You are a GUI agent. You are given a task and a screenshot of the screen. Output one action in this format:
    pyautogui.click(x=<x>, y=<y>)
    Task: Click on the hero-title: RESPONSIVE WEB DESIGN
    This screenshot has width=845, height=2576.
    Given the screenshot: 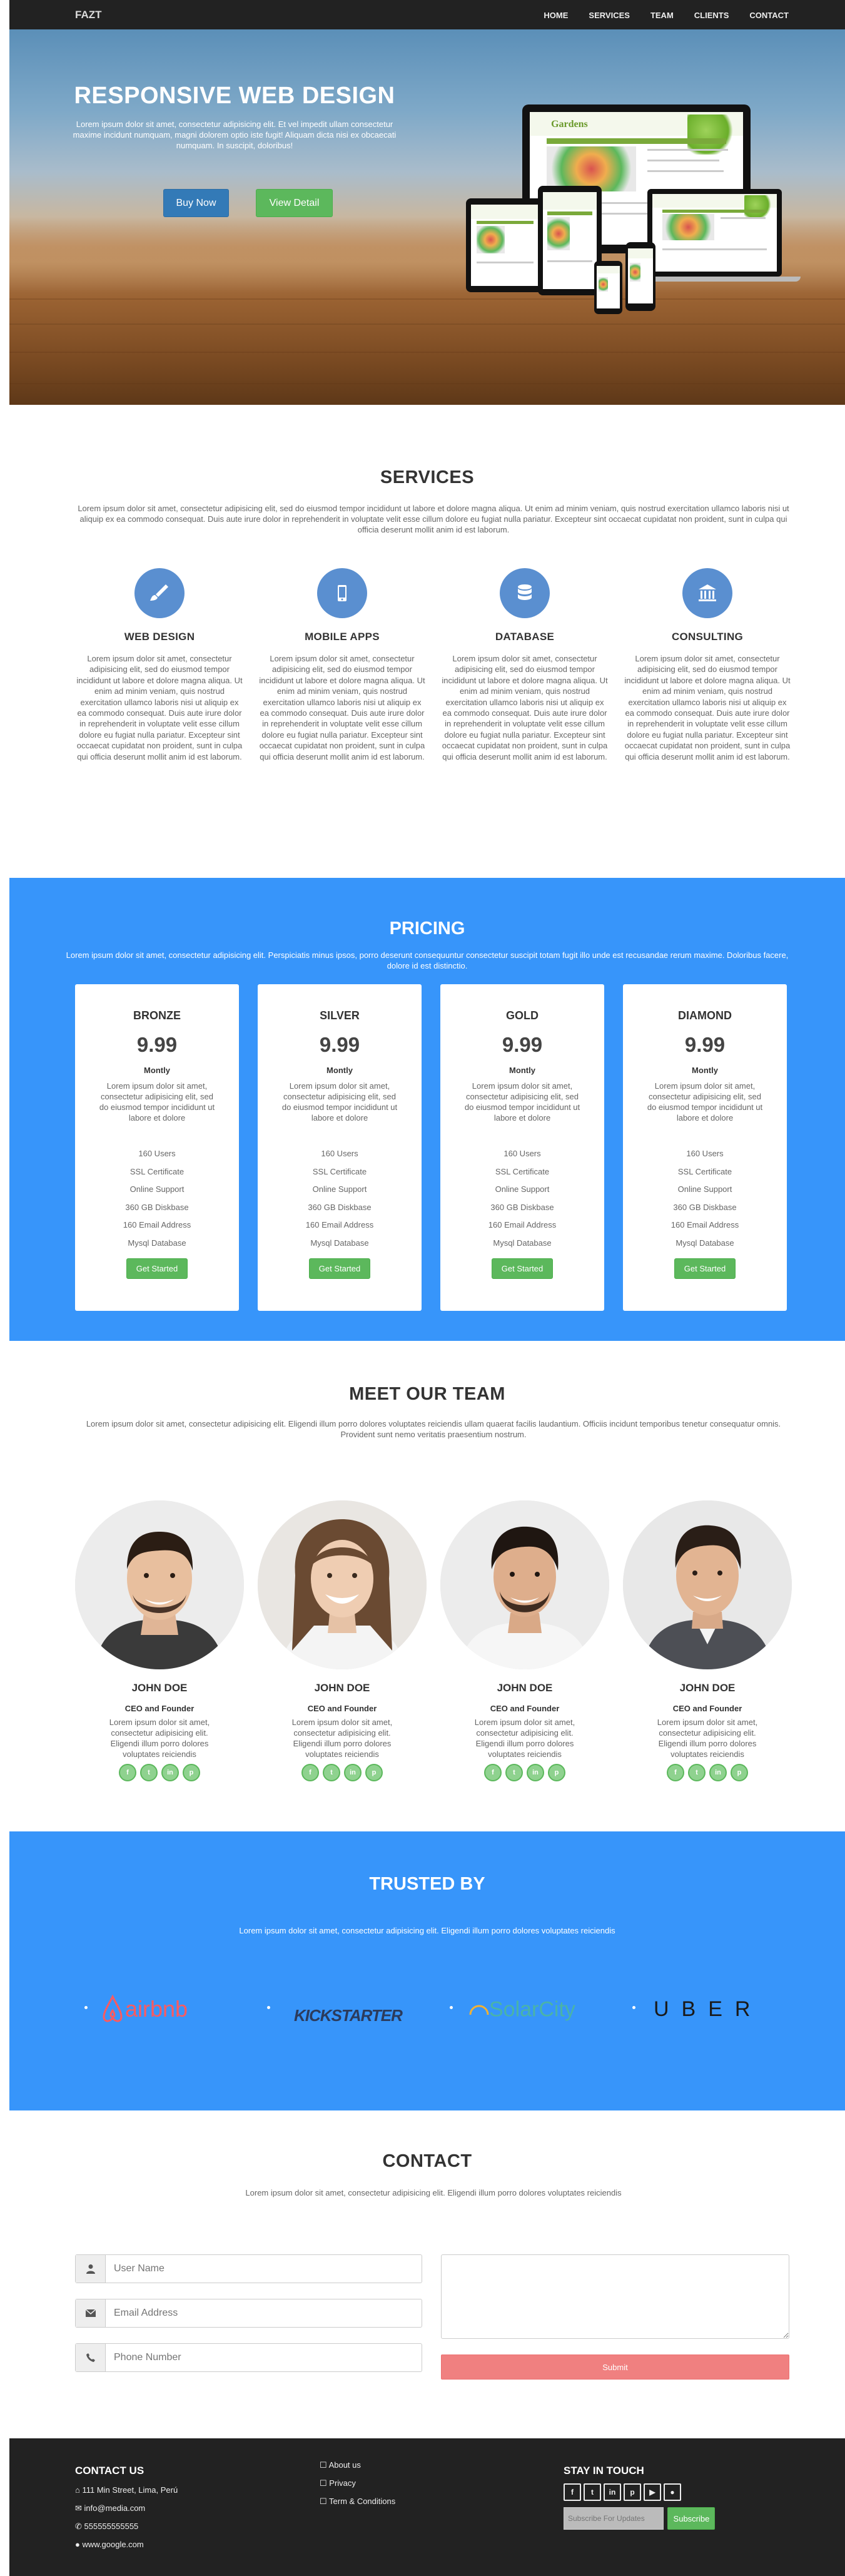 What is the action you would take?
    pyautogui.click(x=234, y=96)
    